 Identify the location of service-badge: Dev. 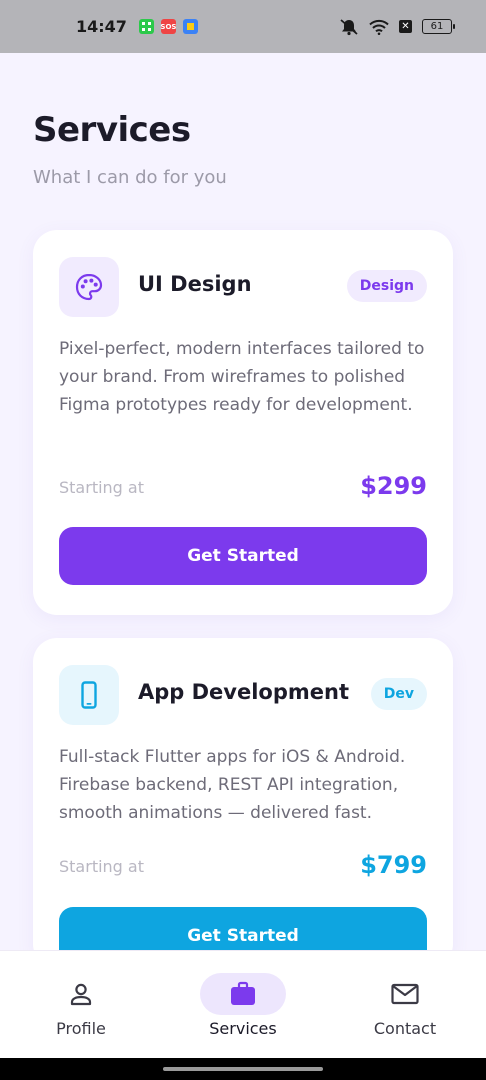
(398, 694).